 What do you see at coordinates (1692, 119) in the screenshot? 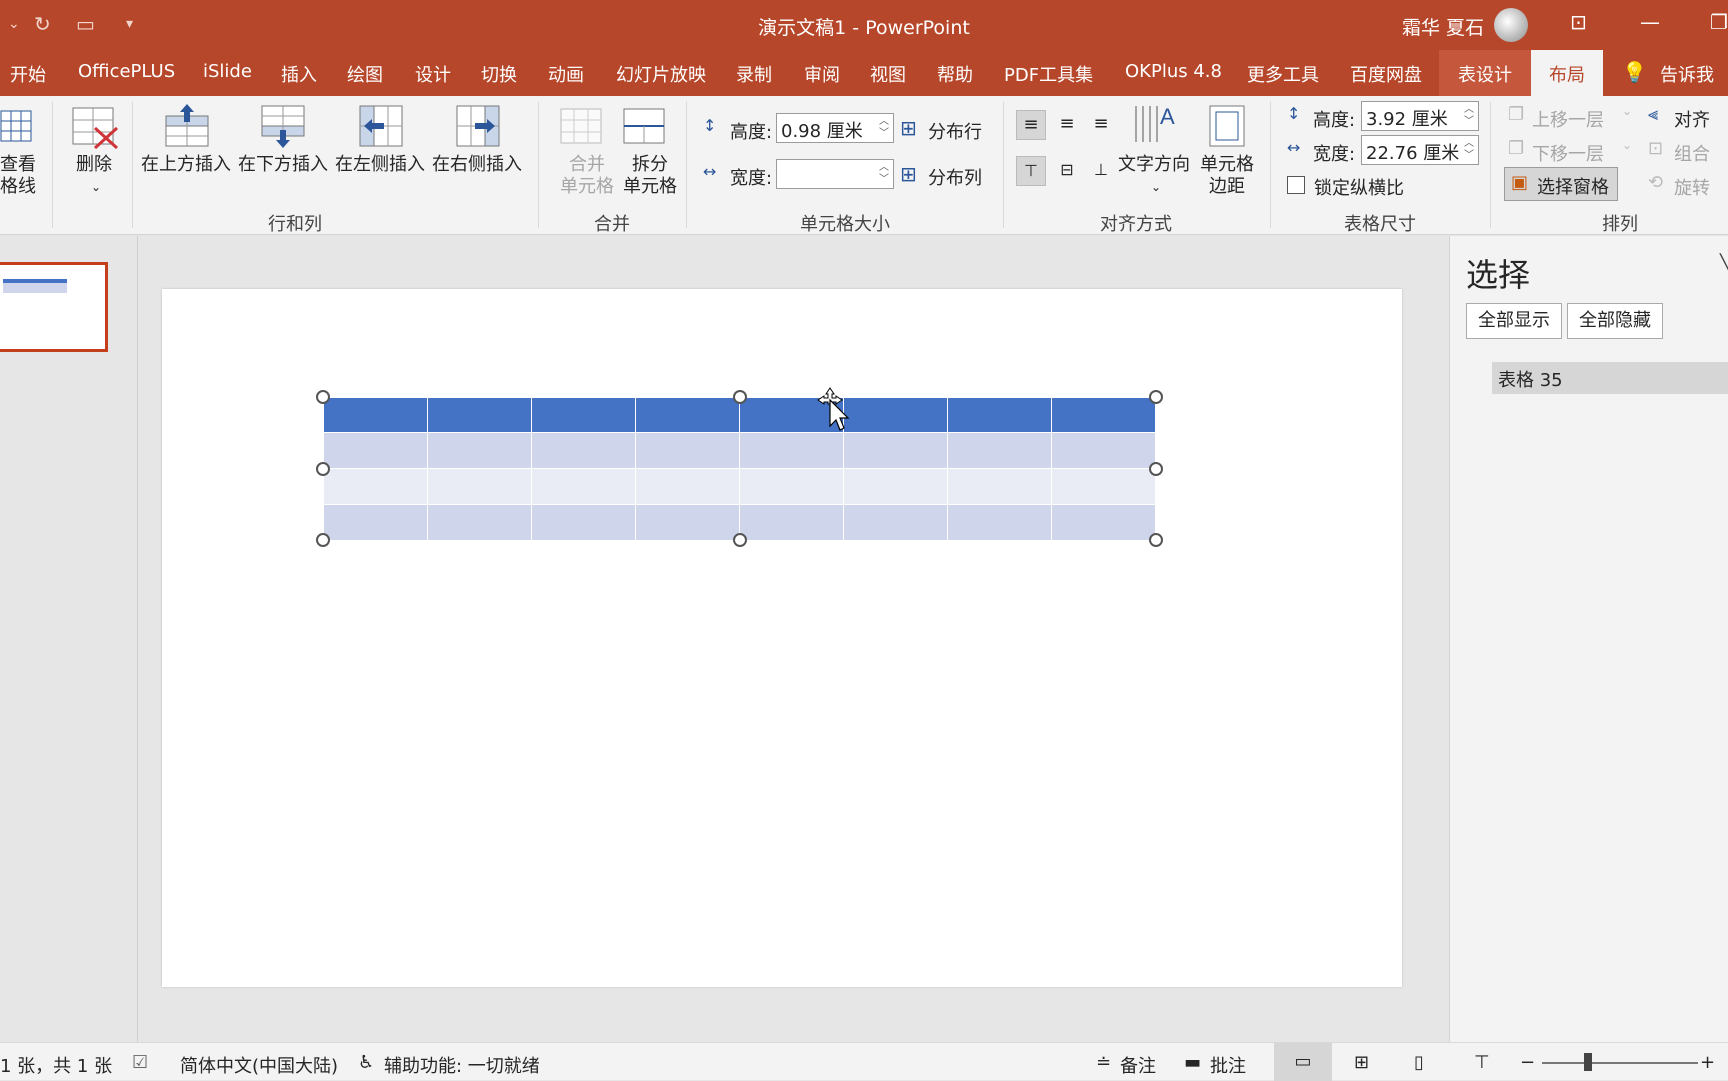
I see `align-button: 对齐` at bounding box center [1692, 119].